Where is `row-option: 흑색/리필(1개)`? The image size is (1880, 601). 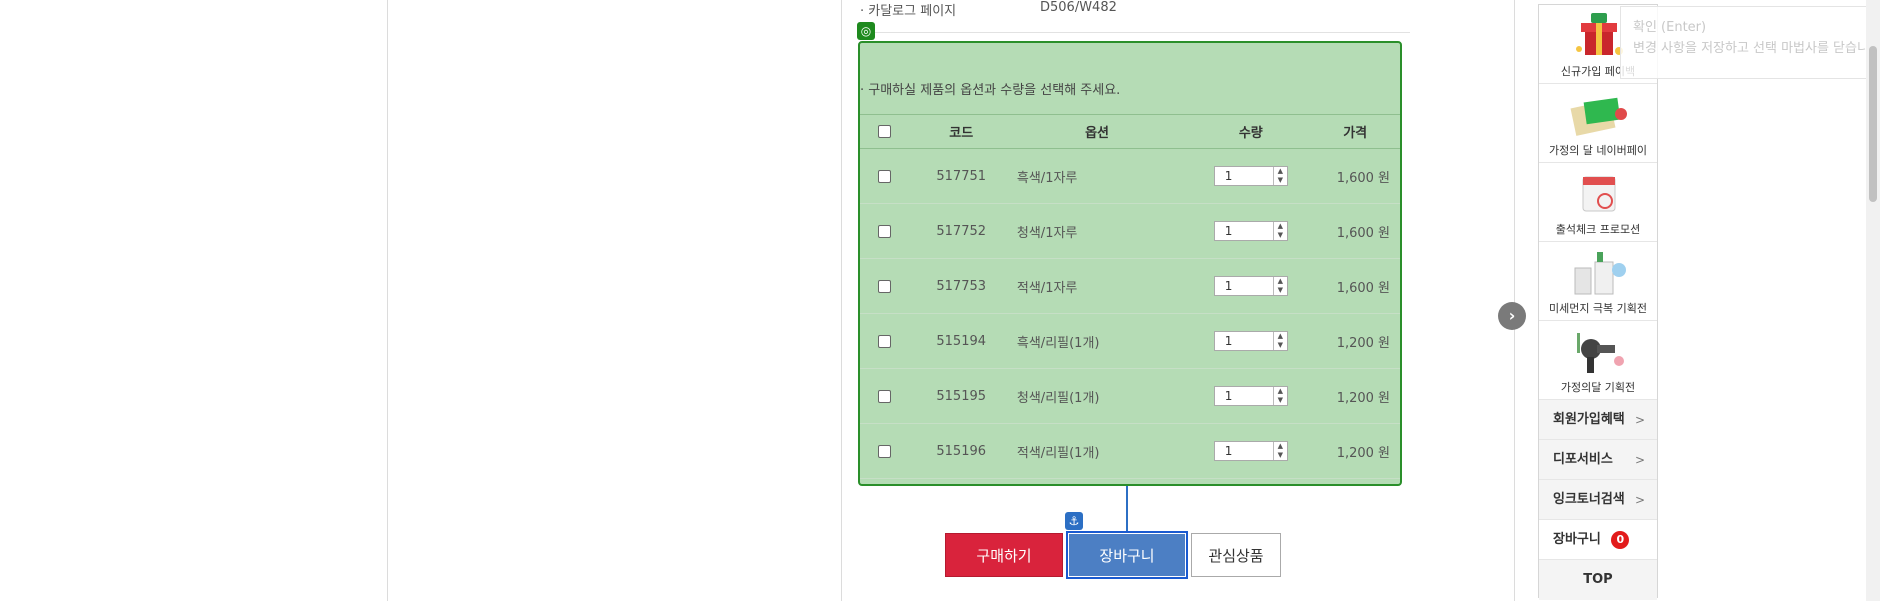
row-option: 흑색/리필(1개) is located at coordinates (1097, 341).